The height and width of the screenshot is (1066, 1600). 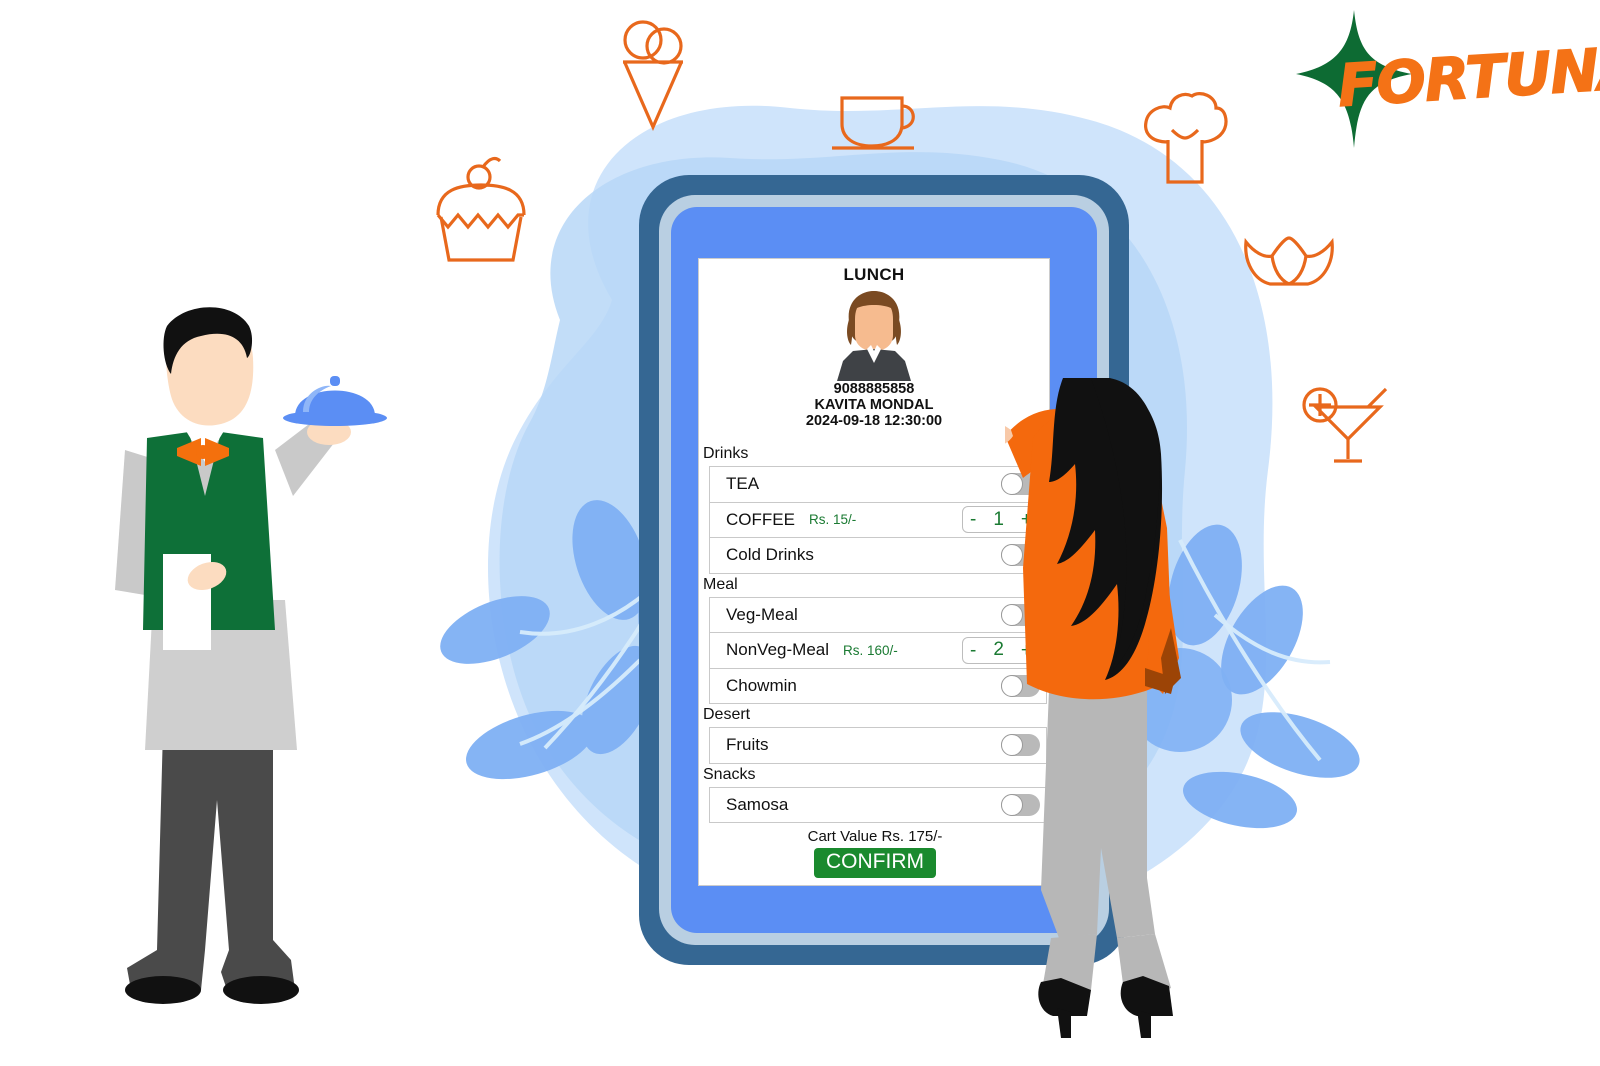 I want to click on menu-item-price: Rs. 160/-, so click(x=870, y=650).